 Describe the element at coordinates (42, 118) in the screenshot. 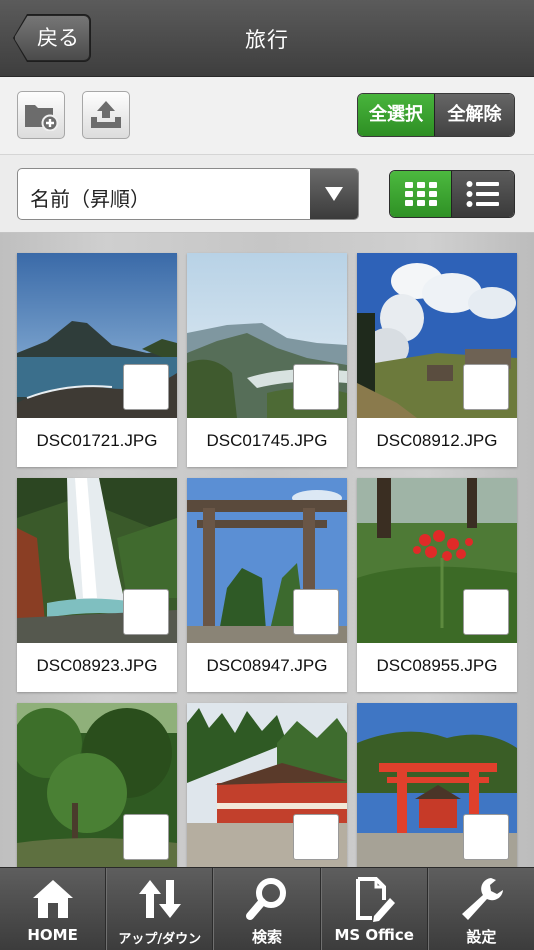

I see `folder-add-icon` at that location.